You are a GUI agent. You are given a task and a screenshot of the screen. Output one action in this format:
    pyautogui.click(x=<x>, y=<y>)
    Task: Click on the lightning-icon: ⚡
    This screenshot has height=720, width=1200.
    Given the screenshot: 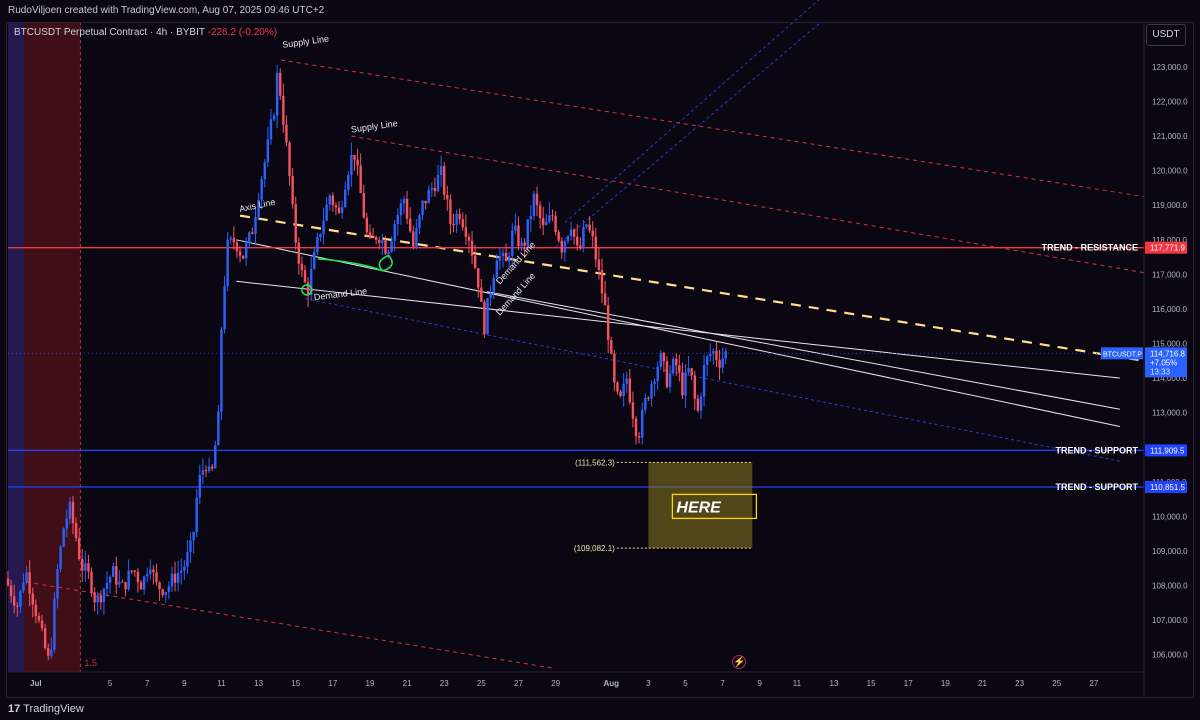 What is the action you would take?
    pyautogui.click(x=739, y=662)
    